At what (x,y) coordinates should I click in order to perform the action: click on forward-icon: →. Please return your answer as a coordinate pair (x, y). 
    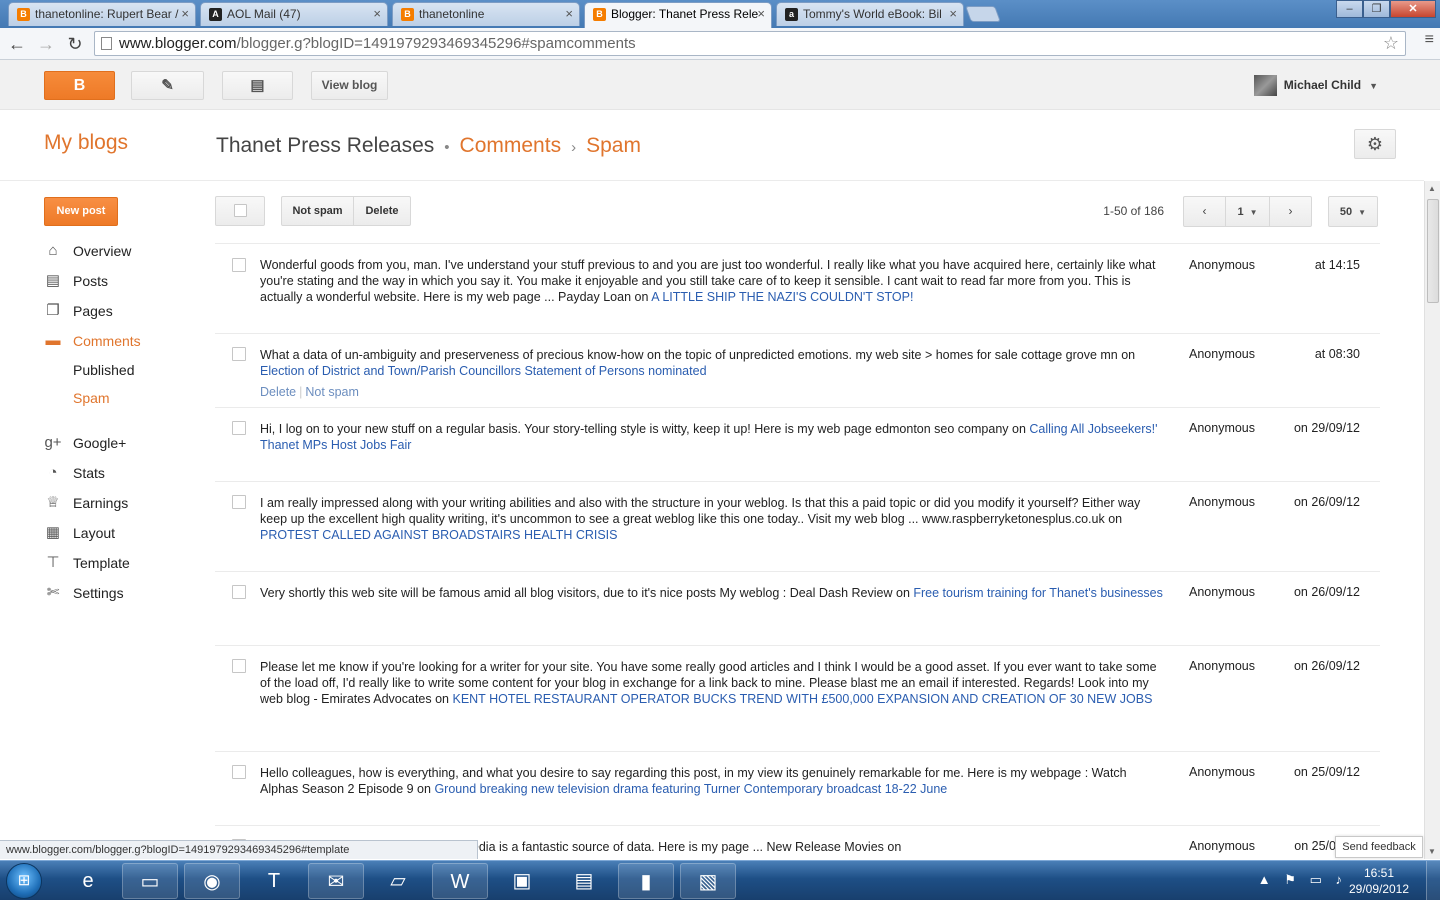
    Looking at the image, I should click on (46, 44).